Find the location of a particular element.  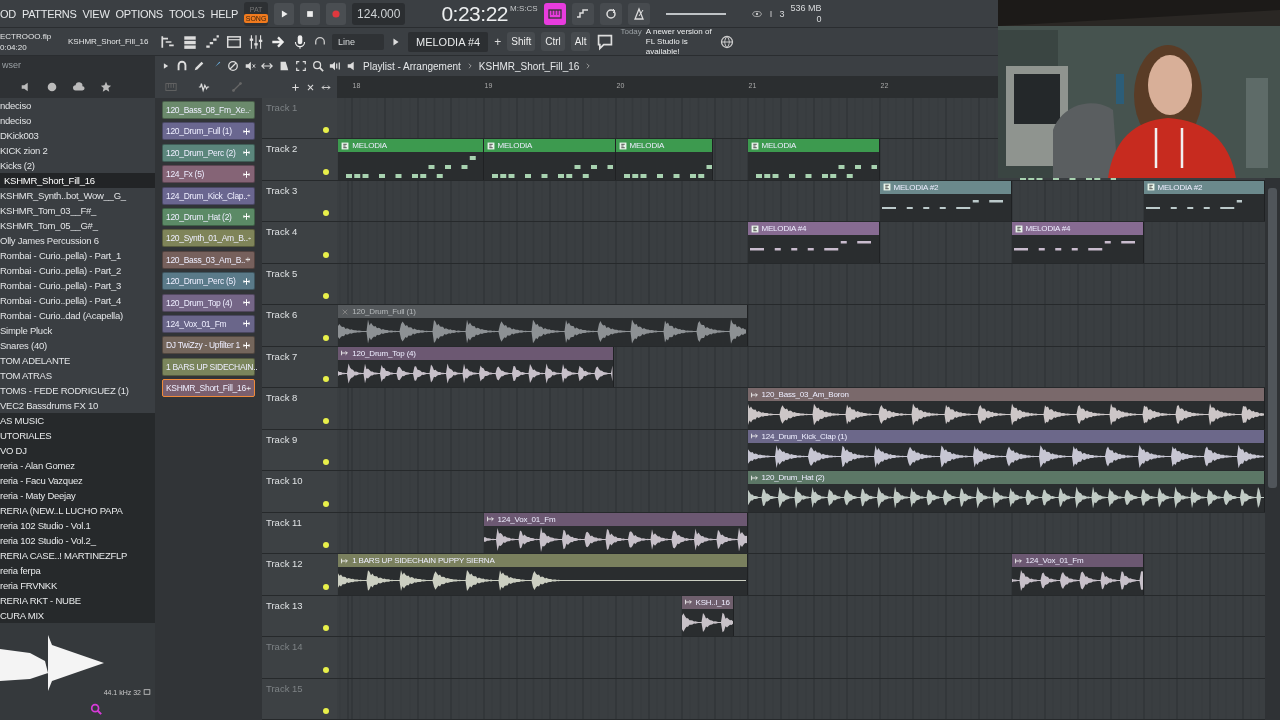

menu-item: OPTIONS is located at coordinates (139, 13).